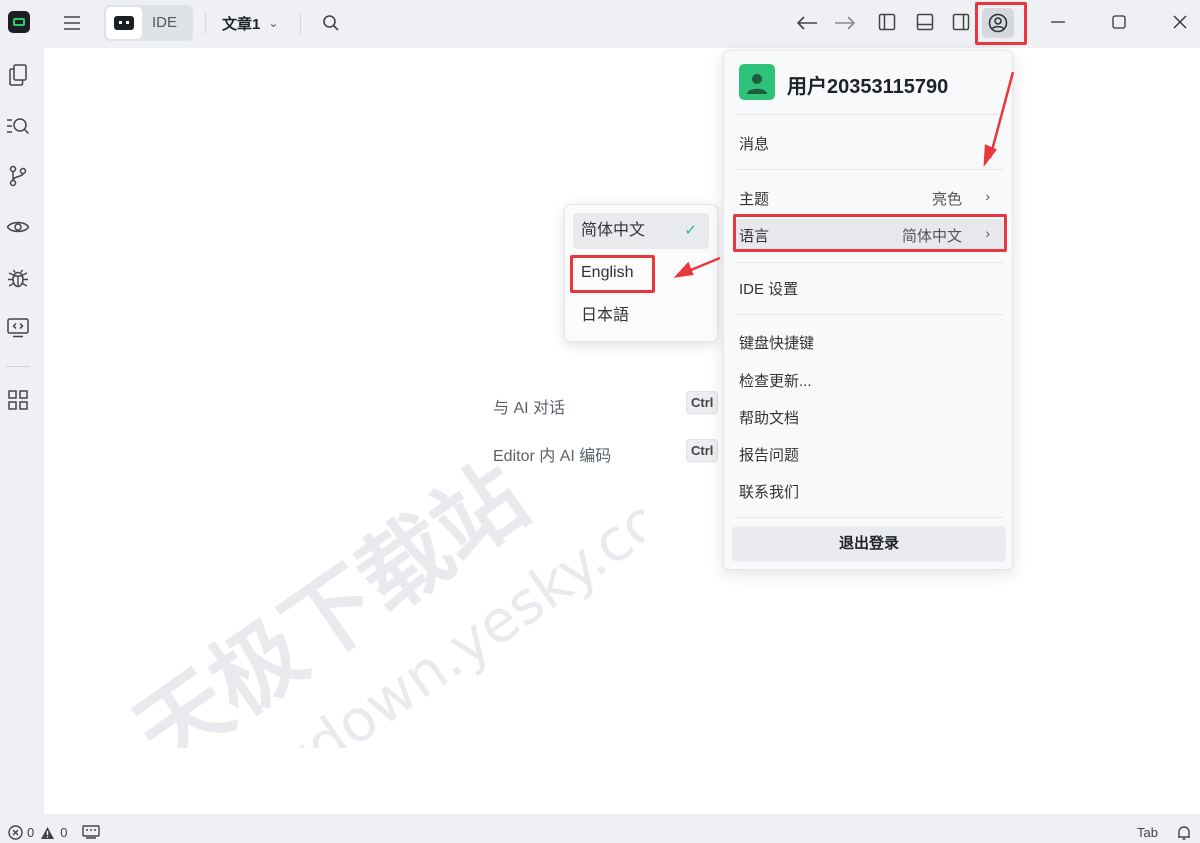 The width and height of the screenshot is (1200, 843). Describe the element at coordinates (529, 408) in the screenshot. I see `chat-with-ai-hint: 与 AI 对话` at that location.